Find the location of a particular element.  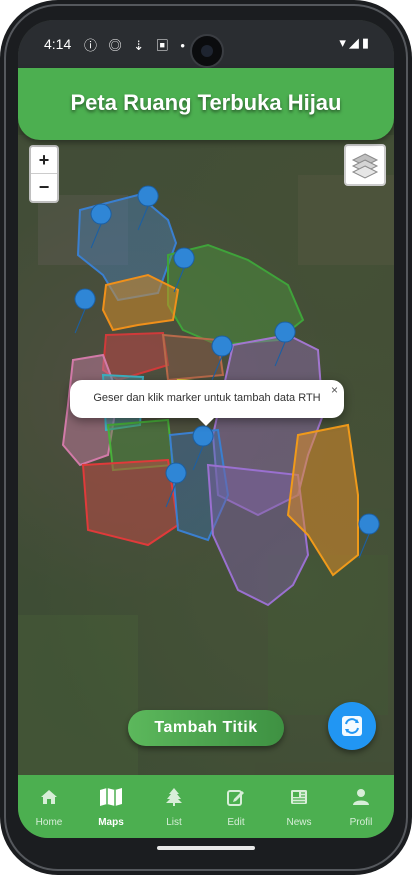

status-time: 4:14 is located at coordinates (58, 44).